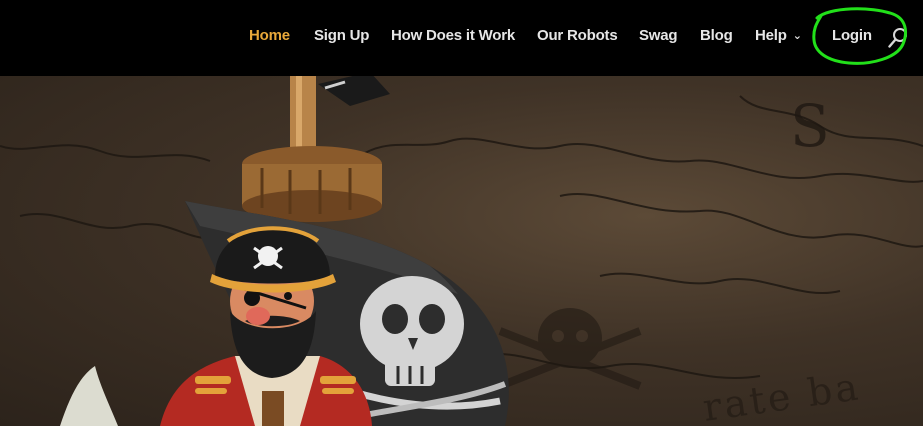 Image resolution: width=923 pixels, height=426 pixels. Describe the element at coordinates (781, 395) in the screenshot. I see `map-script-text: rate ba` at that location.